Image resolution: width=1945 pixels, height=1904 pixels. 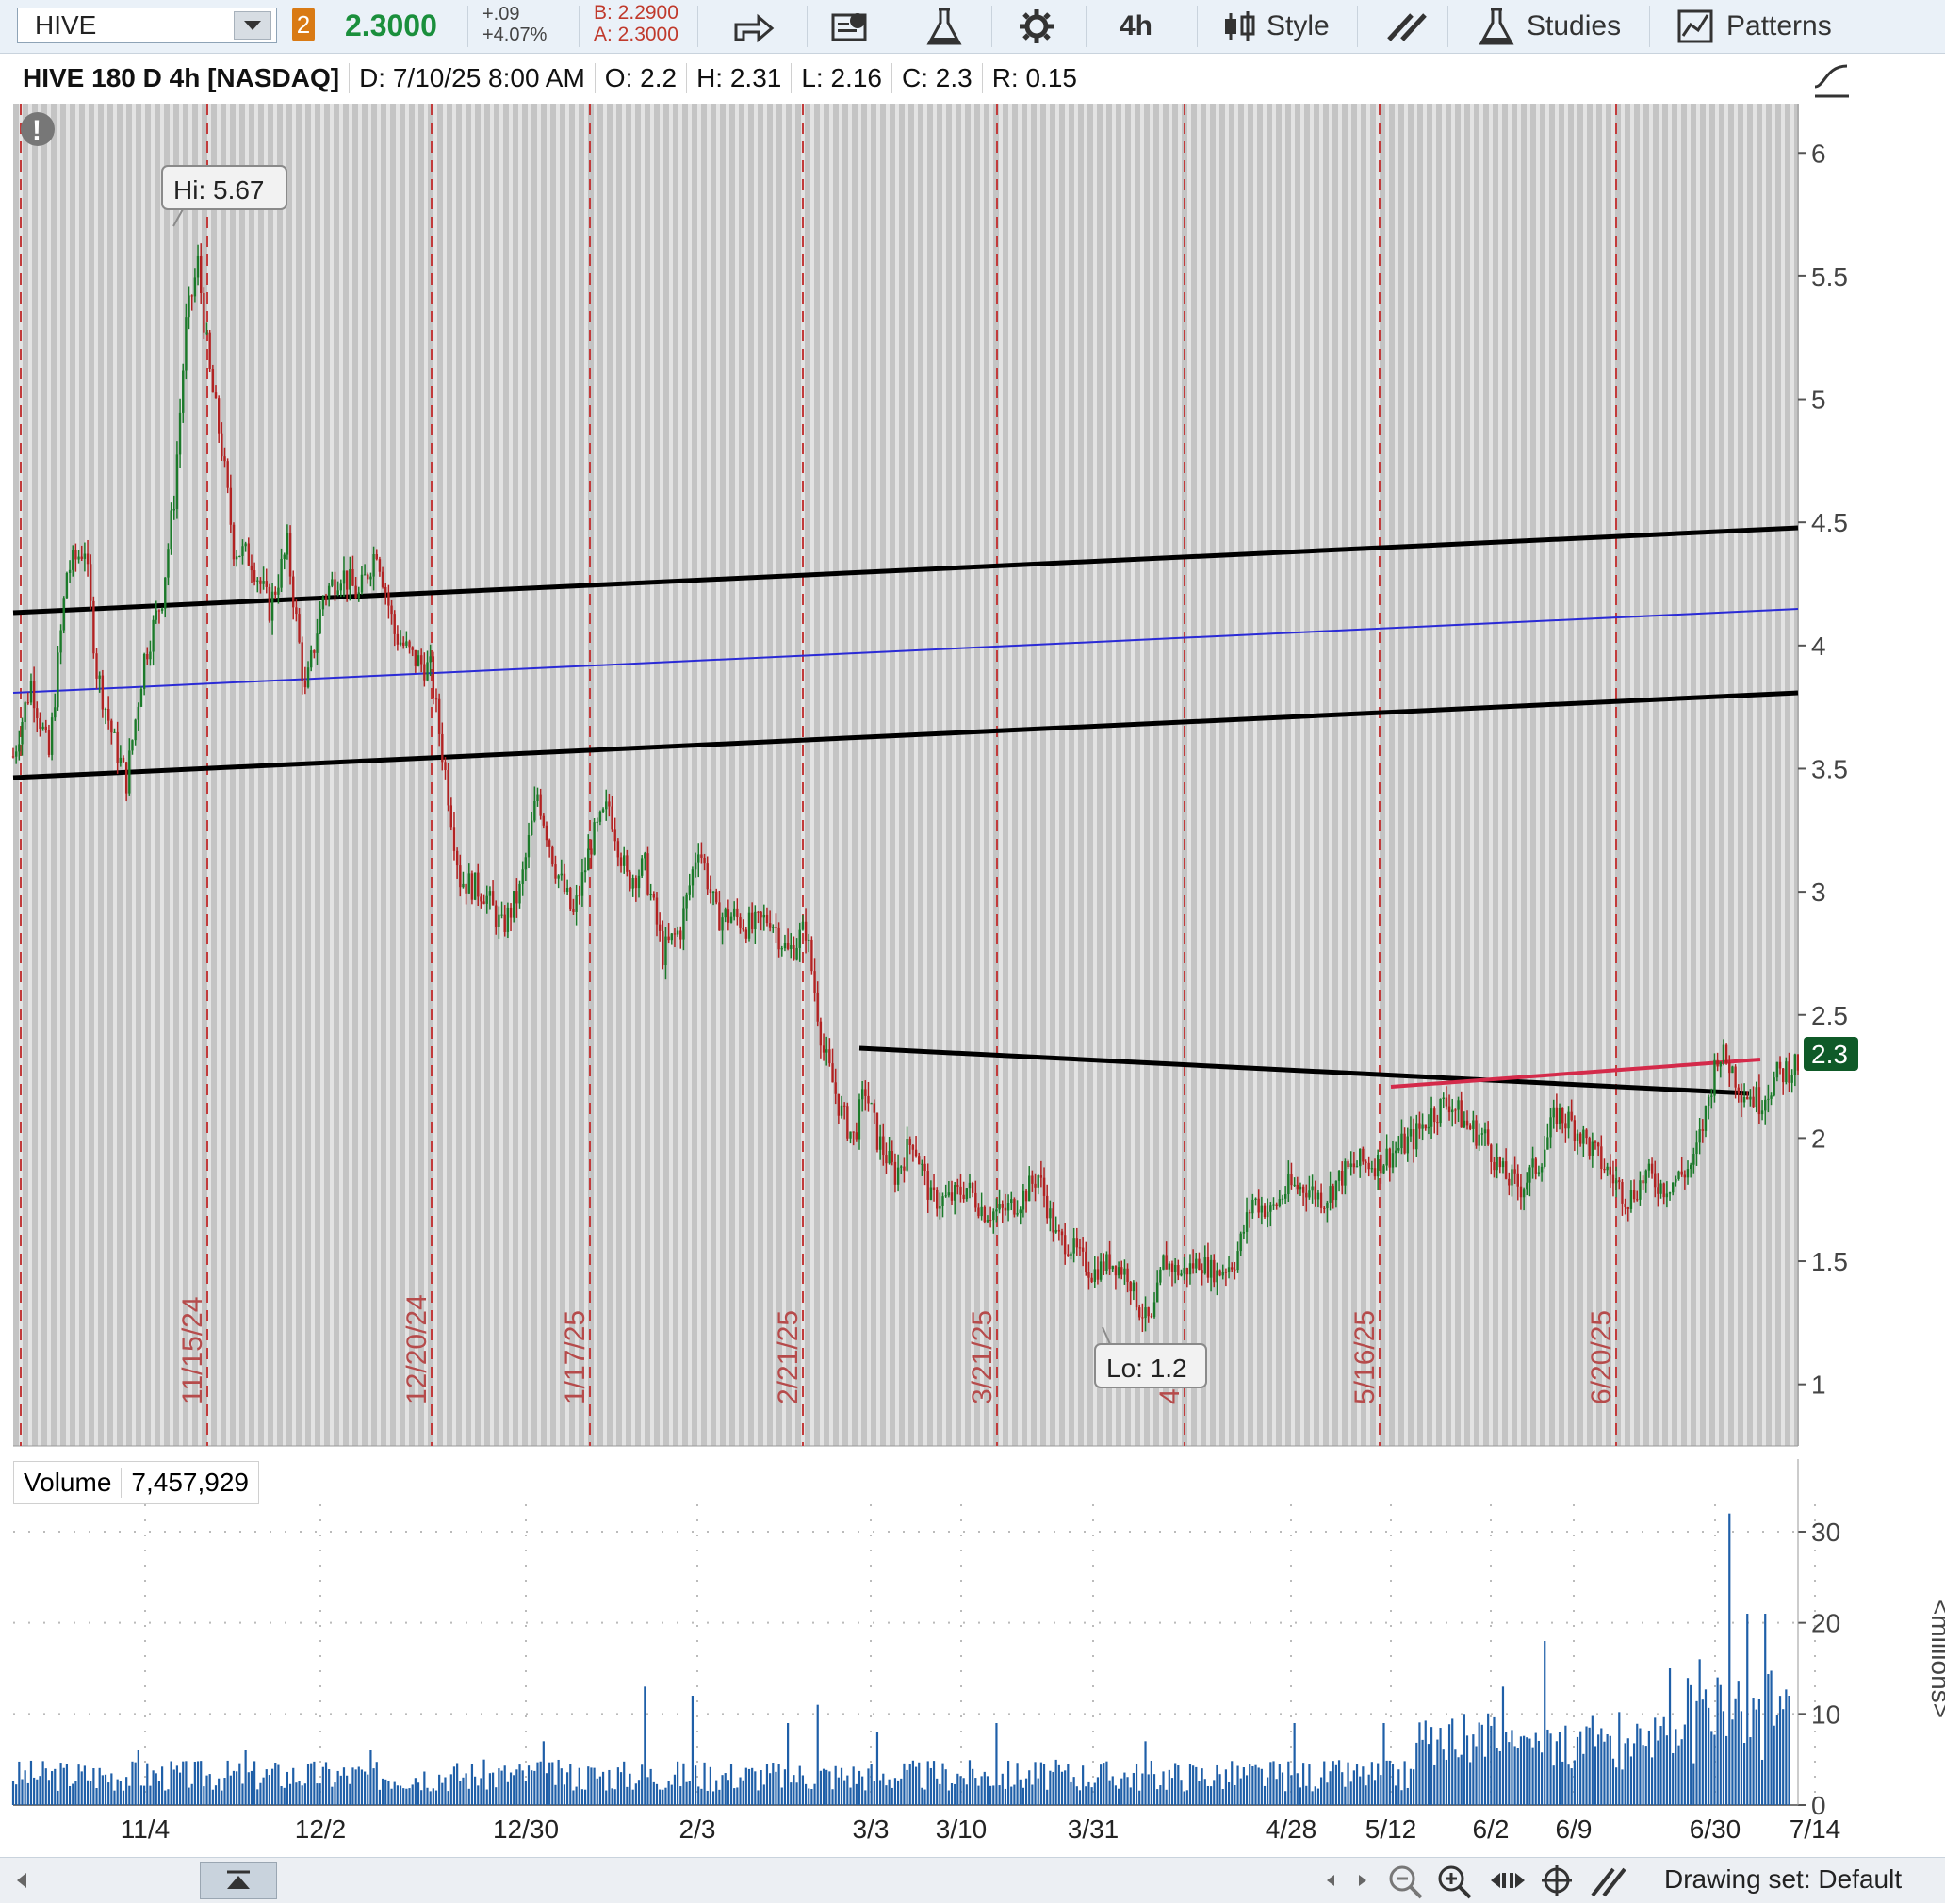 I want to click on zoom-out-button, so click(x=1406, y=1883).